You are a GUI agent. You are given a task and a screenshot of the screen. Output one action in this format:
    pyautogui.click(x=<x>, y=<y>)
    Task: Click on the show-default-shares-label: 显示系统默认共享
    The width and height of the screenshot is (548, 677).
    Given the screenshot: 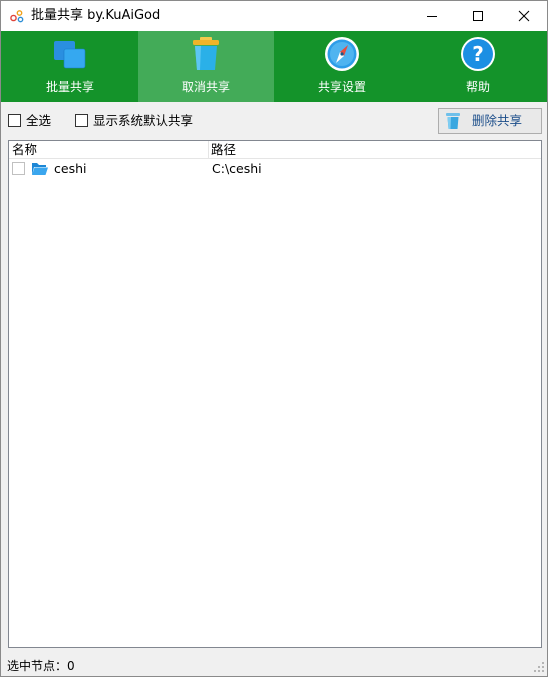 What is the action you would take?
    pyautogui.click(x=143, y=121)
    